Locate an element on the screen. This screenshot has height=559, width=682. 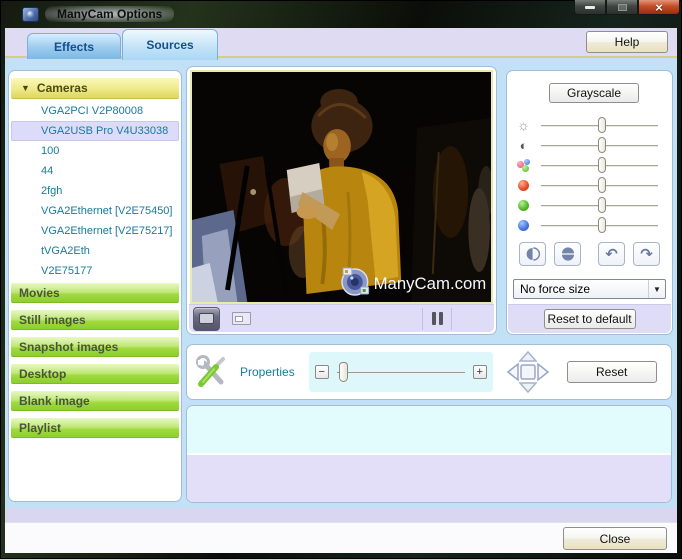
pip-icon is located at coordinates (241, 318).